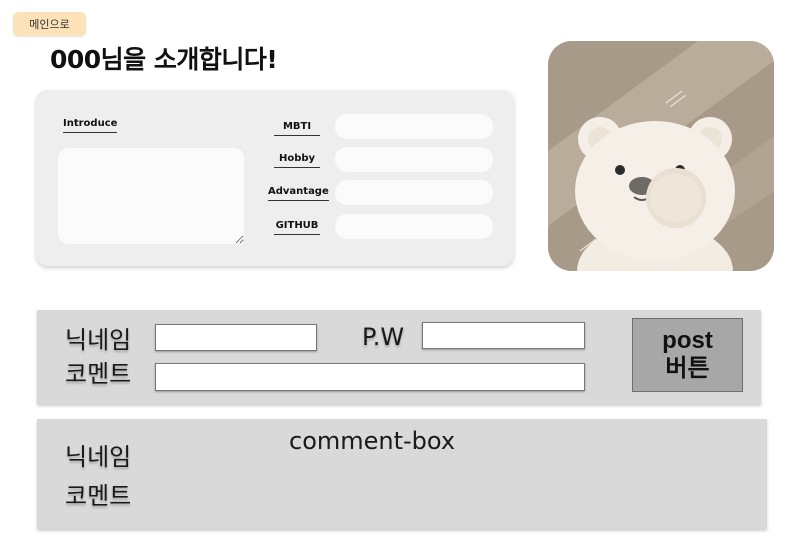 This screenshot has height=550, width=800. I want to click on password-label: P.W, so click(383, 337).